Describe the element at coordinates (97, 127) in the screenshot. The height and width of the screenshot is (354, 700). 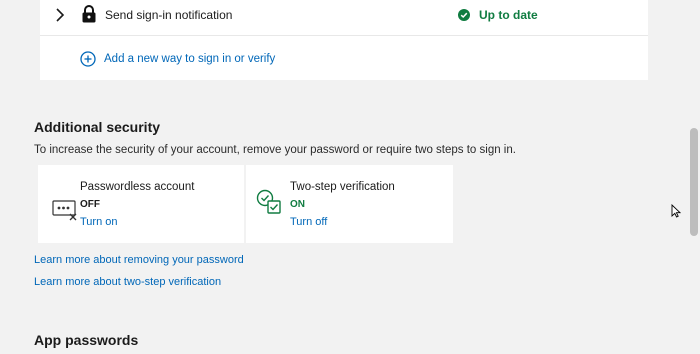
I see `additional-security-heading: Additional security` at that location.